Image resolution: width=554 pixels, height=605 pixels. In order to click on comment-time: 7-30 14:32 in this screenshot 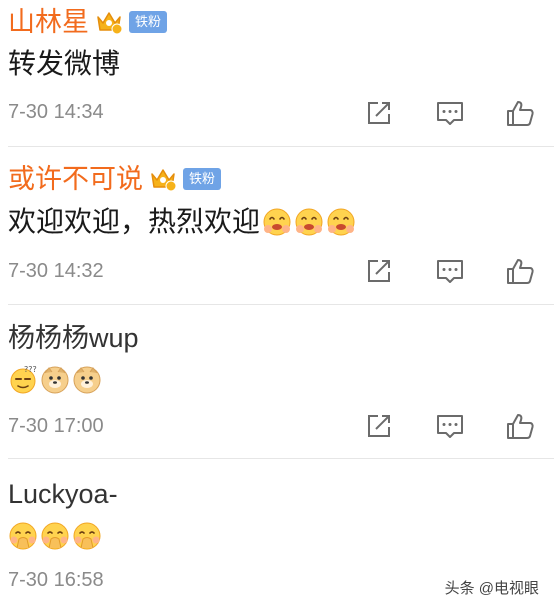, I will do `click(56, 271)`.